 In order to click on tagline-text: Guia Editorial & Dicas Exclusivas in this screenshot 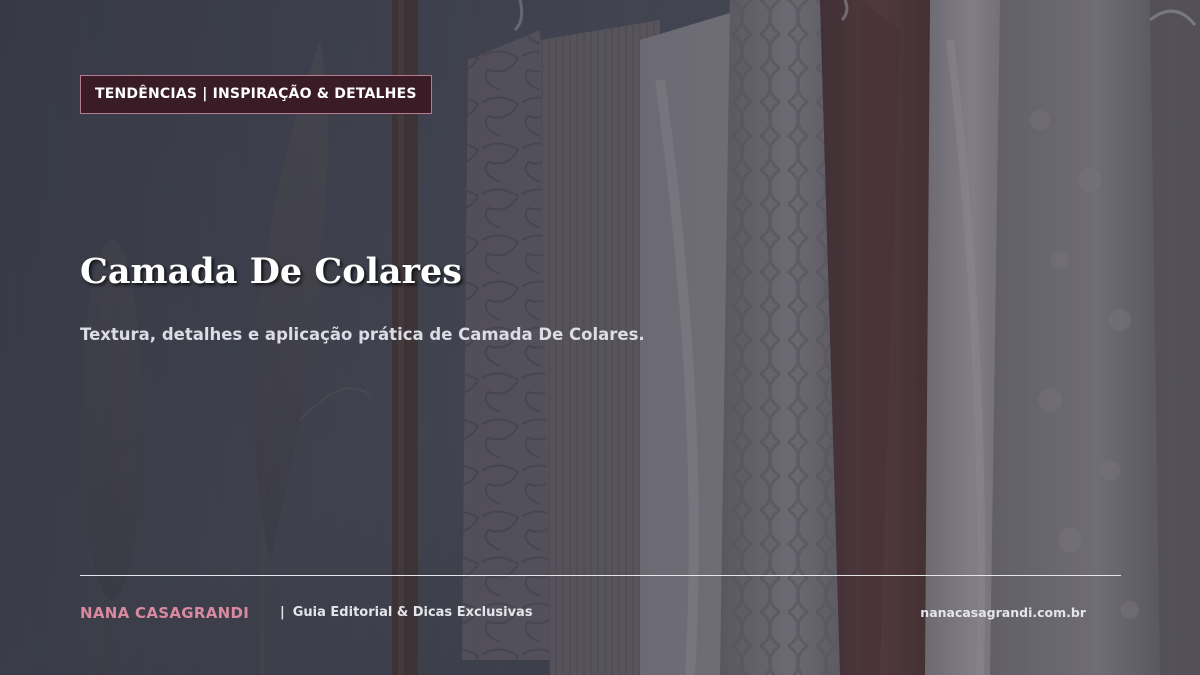, I will do `click(412, 612)`.